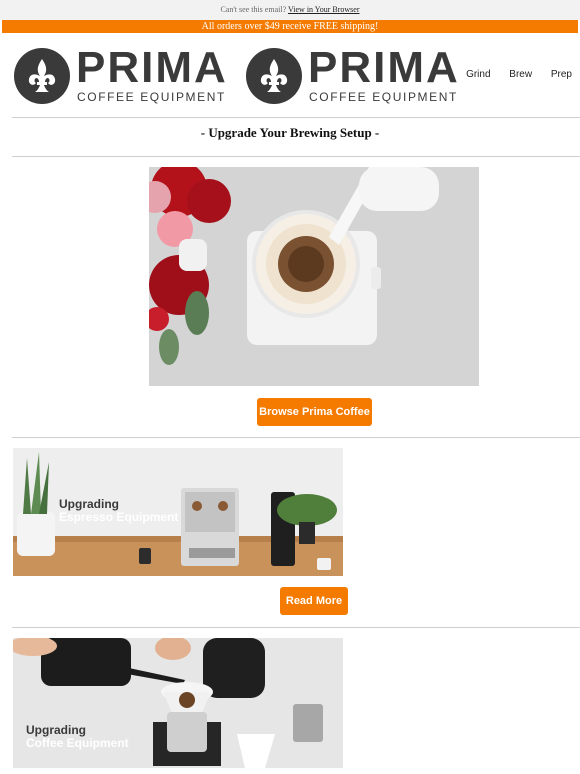 Image resolution: width=580 pixels, height=774 pixels. Describe the element at coordinates (290, 132) in the screenshot. I see `section-headline: - Upgrade Your Brewing Setup -` at that location.